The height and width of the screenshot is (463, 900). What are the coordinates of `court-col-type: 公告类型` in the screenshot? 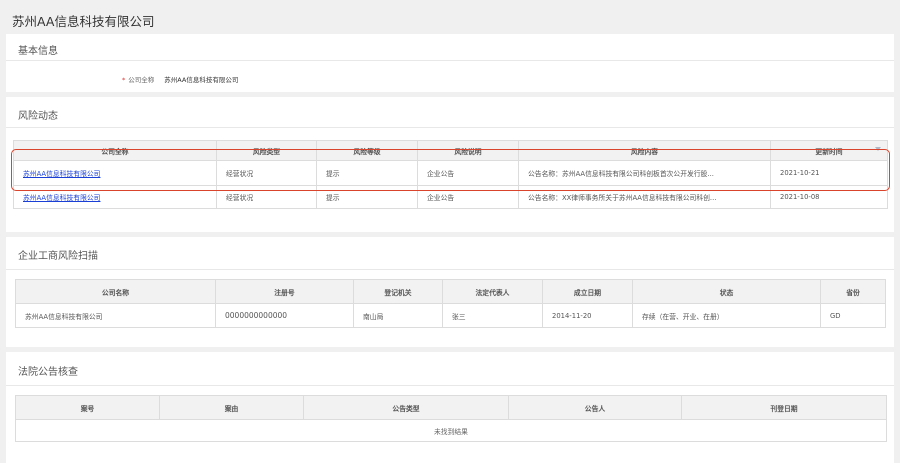 It's located at (406, 407).